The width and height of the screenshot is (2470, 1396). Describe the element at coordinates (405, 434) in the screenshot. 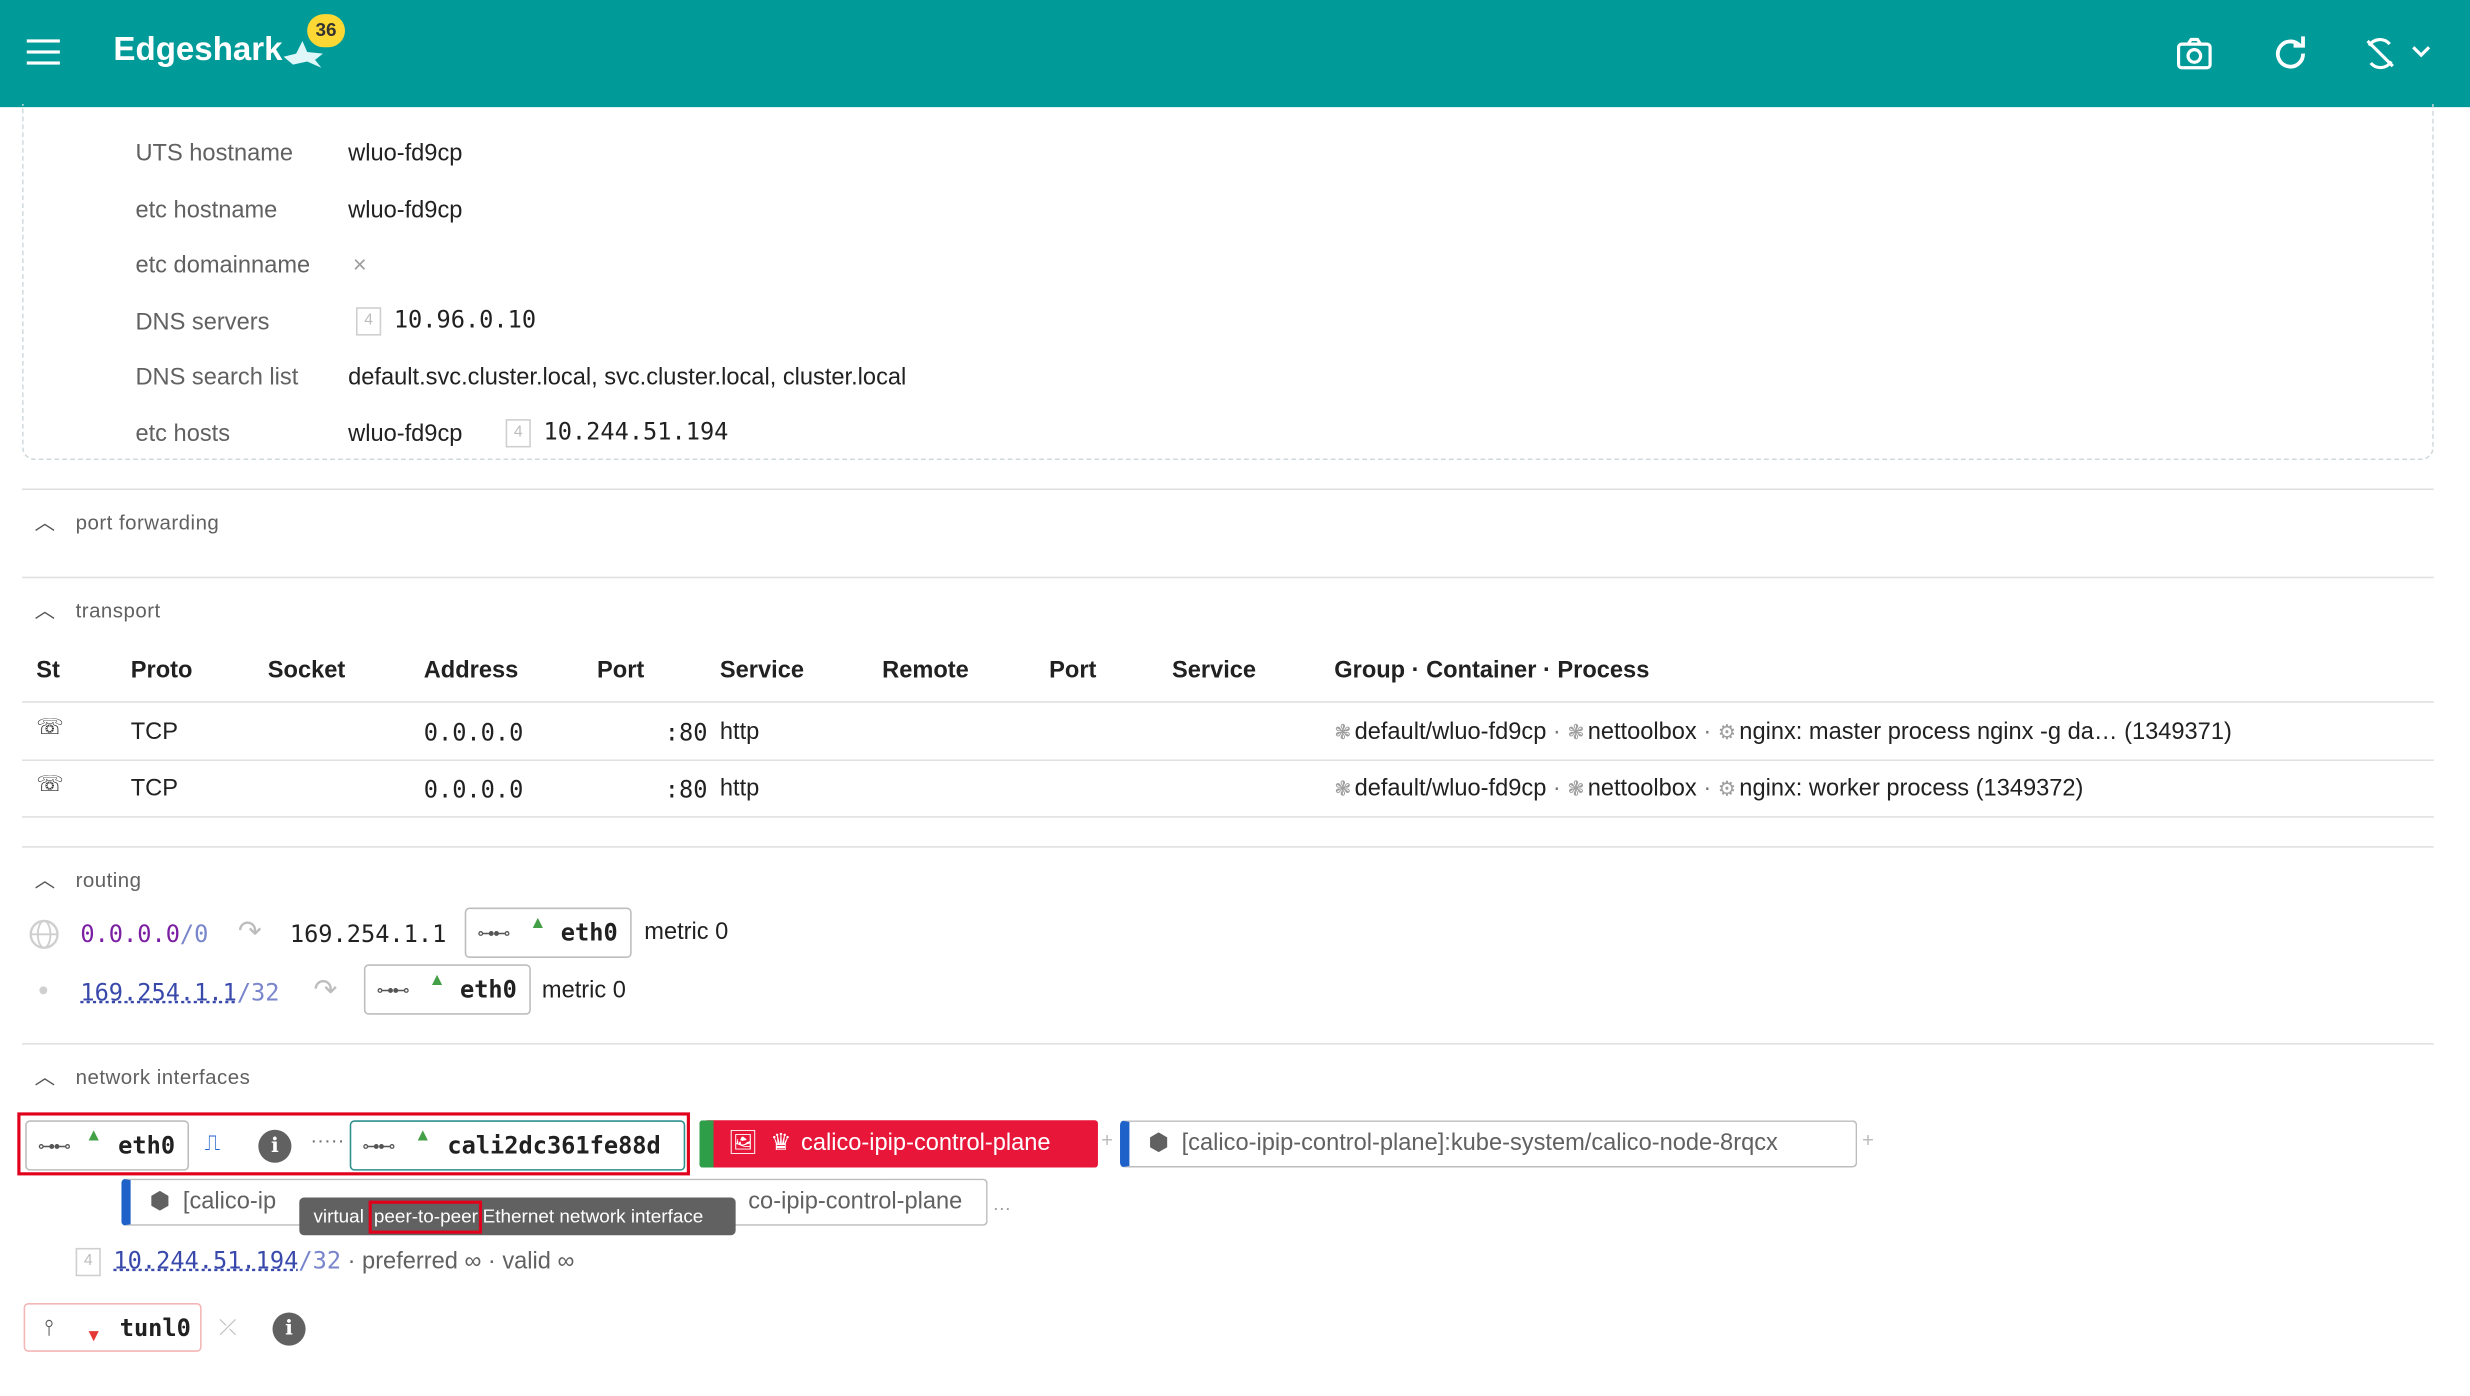

I see `etc-hosts-name: wluo-fd9cp` at that location.